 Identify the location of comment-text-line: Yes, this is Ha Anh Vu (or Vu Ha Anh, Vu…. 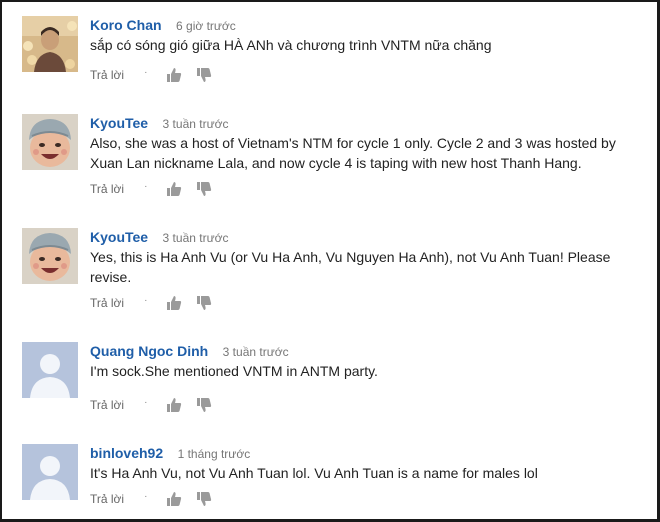
(350, 257).